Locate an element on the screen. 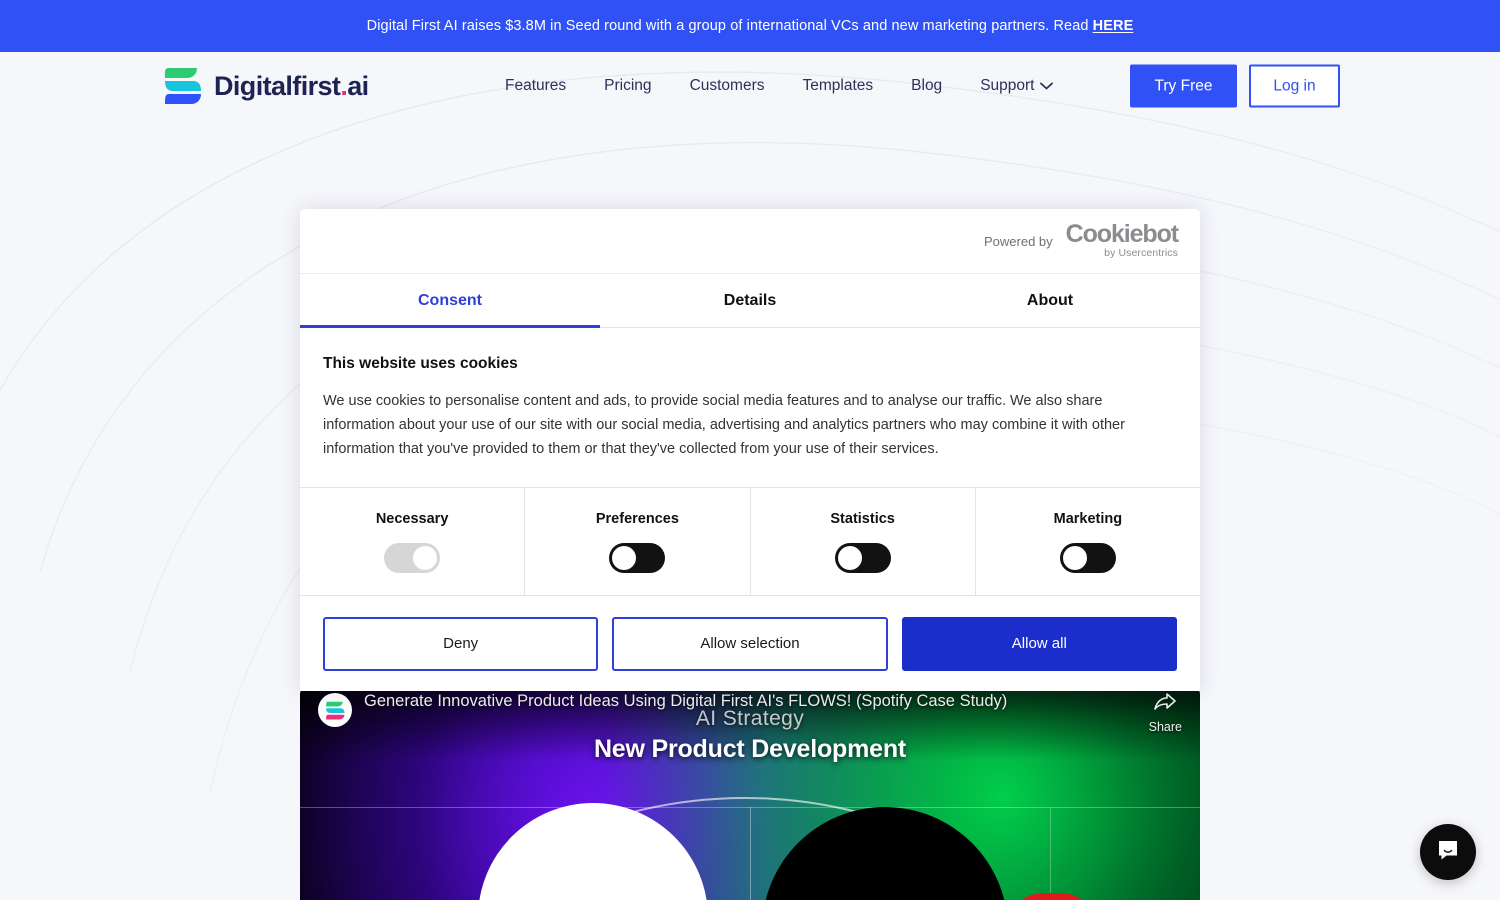 This screenshot has width=1500, height=900. intercom-chat-launcher is located at coordinates (1448, 852).